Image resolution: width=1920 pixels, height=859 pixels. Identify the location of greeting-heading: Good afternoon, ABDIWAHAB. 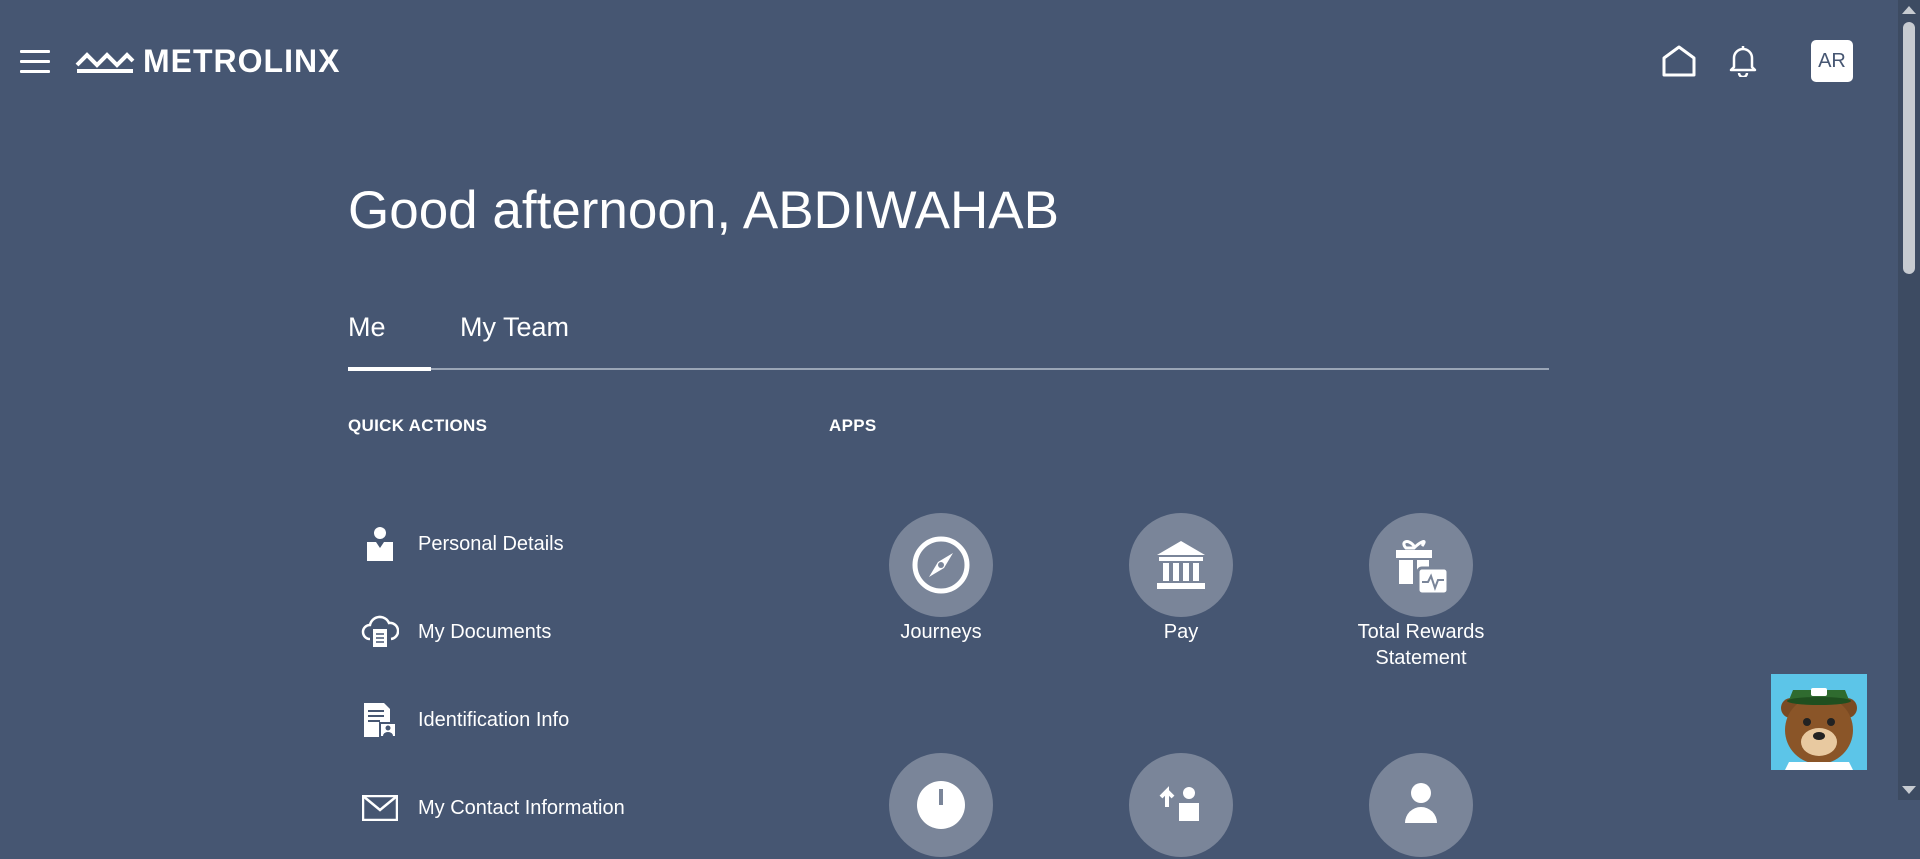
(703, 210).